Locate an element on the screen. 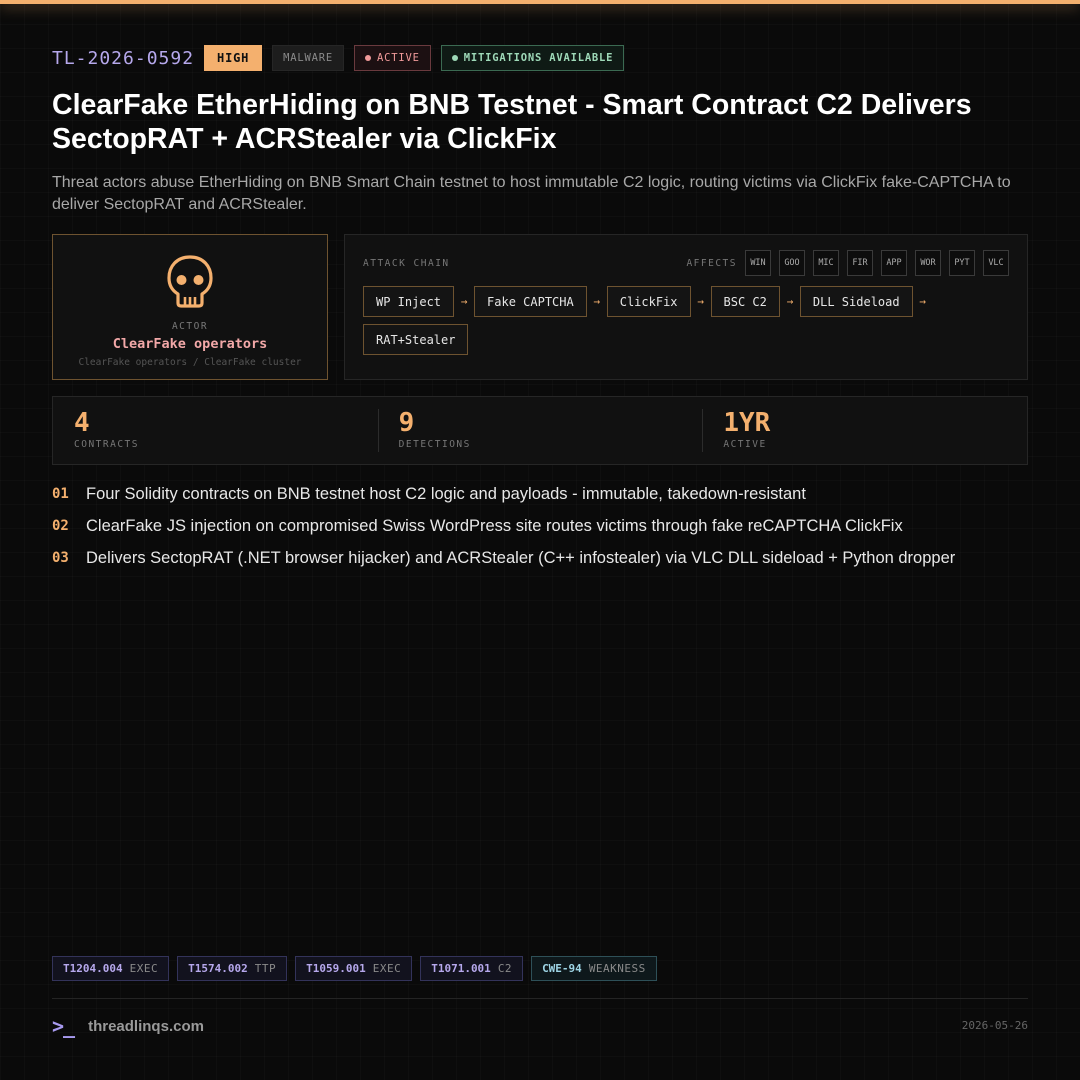 This screenshot has height=1080, width=1080. status-badge: ACTIVE is located at coordinates (392, 58).